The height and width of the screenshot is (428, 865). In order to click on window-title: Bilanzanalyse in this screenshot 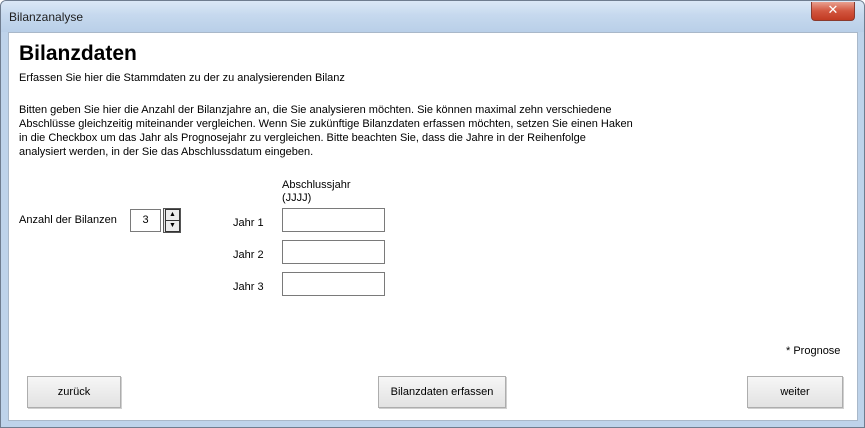, I will do `click(46, 17)`.